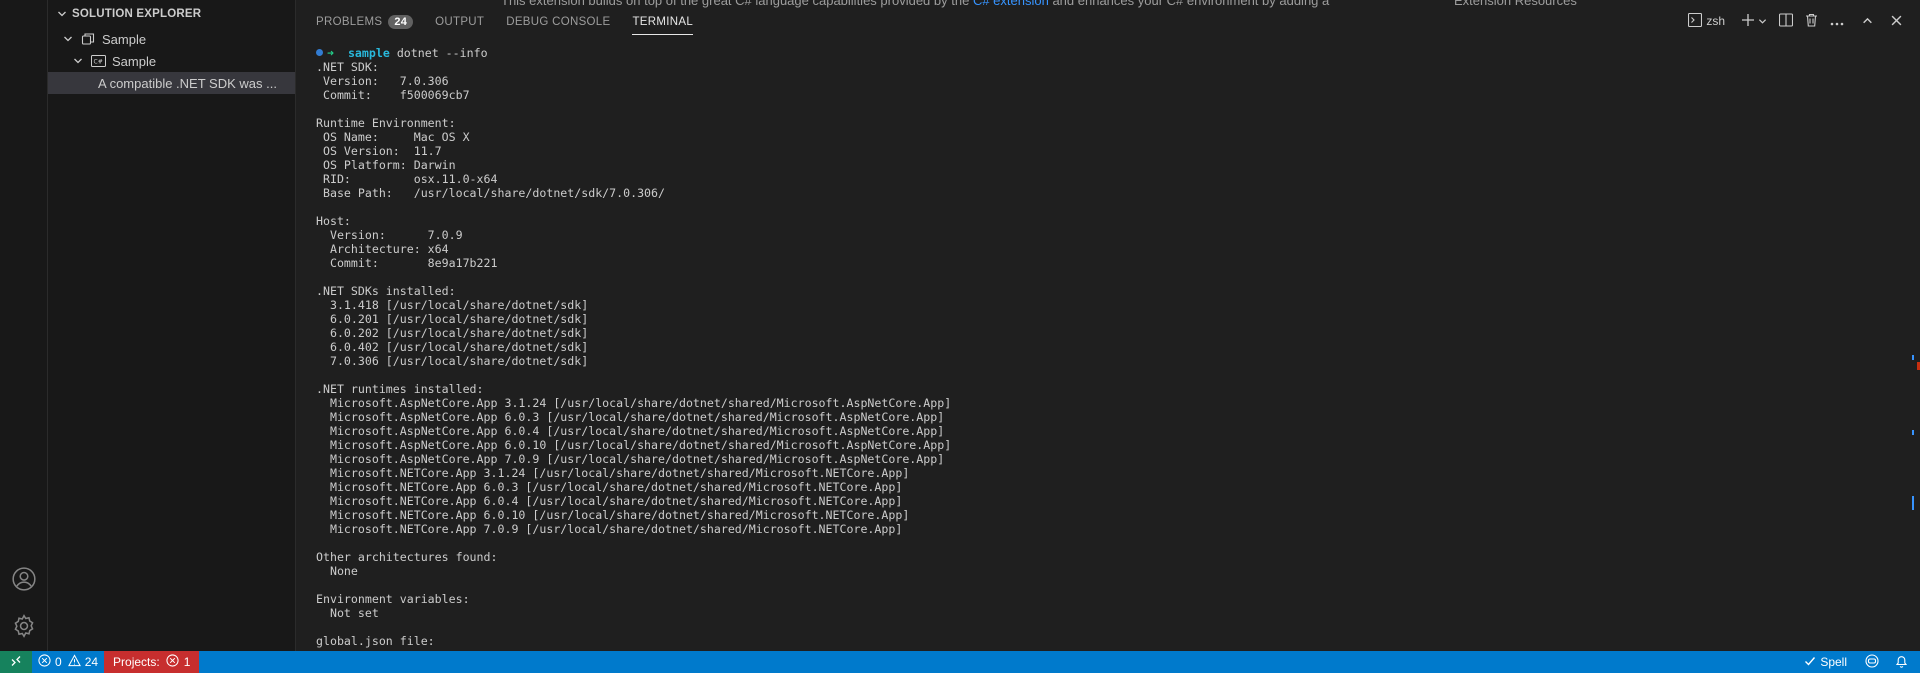 Image resolution: width=1920 pixels, height=673 pixels. Describe the element at coordinates (58, 662) in the screenshot. I see `error-count: 0` at that location.